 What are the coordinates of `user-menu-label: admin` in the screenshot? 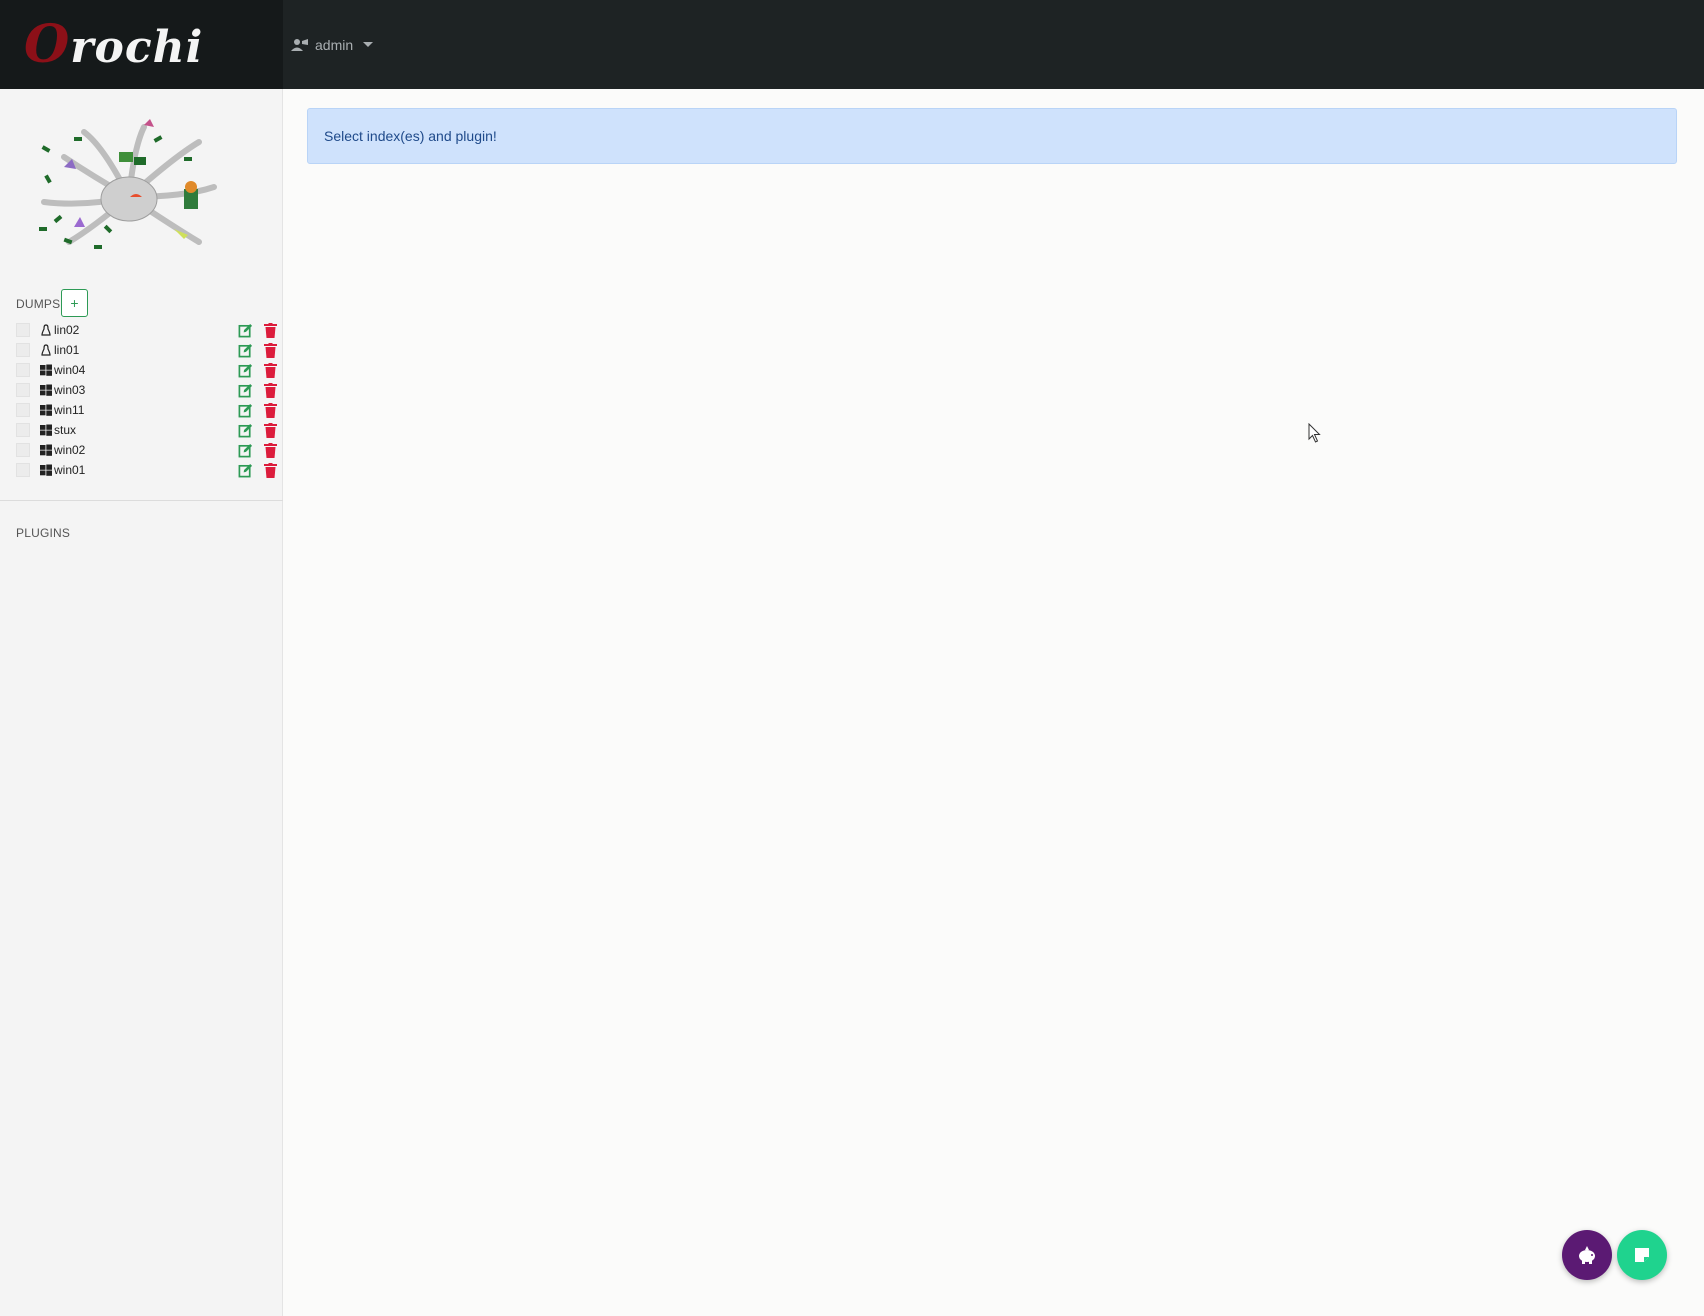 It's located at (334, 44).